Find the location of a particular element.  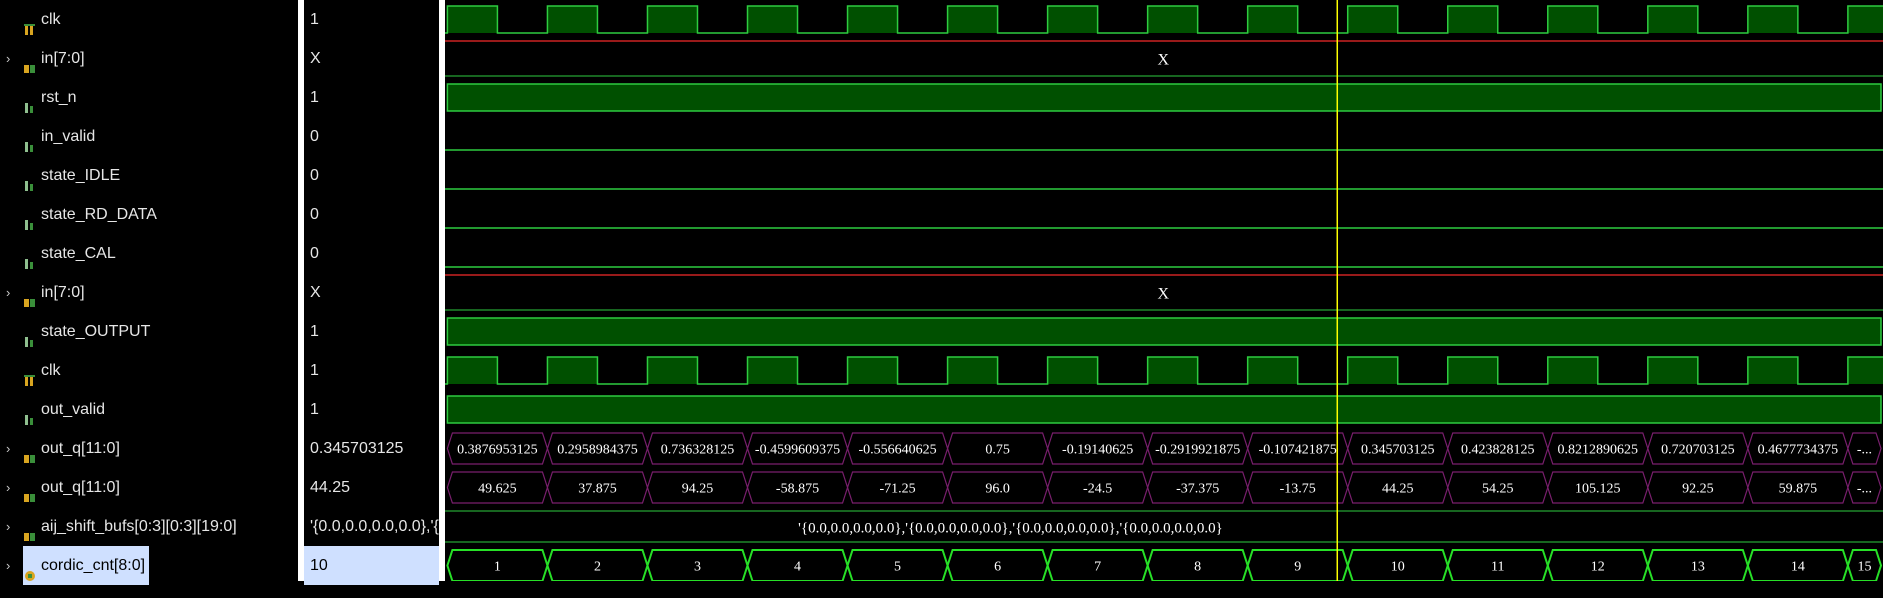

signal-row: out_valid is located at coordinates (149, 409).